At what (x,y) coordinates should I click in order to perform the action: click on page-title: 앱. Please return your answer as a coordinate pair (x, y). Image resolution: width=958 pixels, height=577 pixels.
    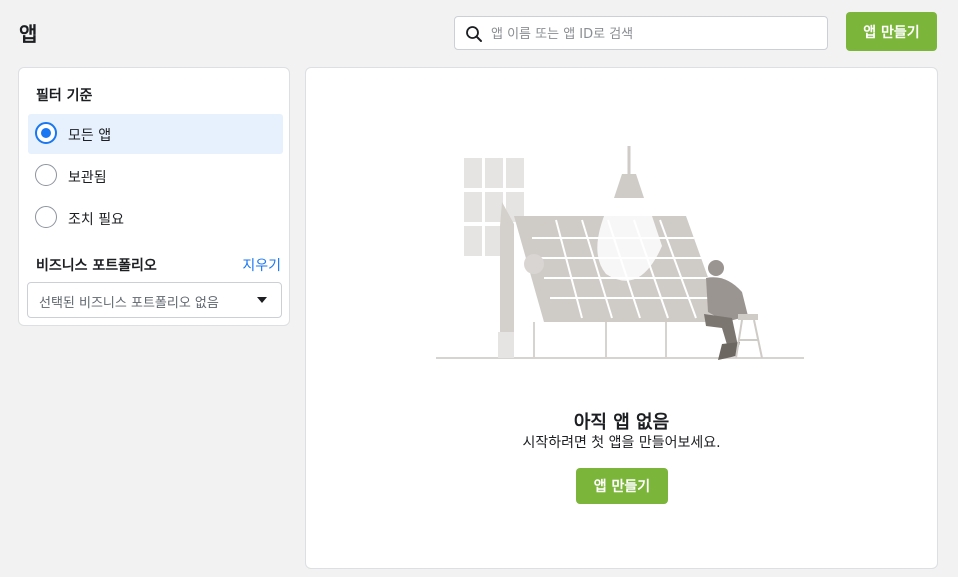
    Looking at the image, I should click on (28, 34).